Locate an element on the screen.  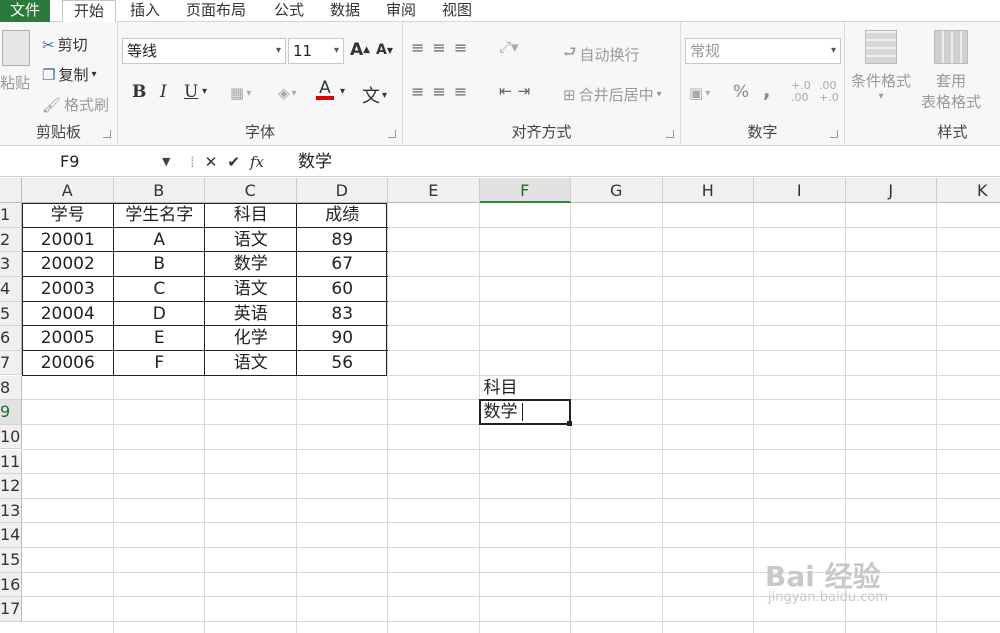
fill-color-button: ◈ ▾ is located at coordinates (287, 93).